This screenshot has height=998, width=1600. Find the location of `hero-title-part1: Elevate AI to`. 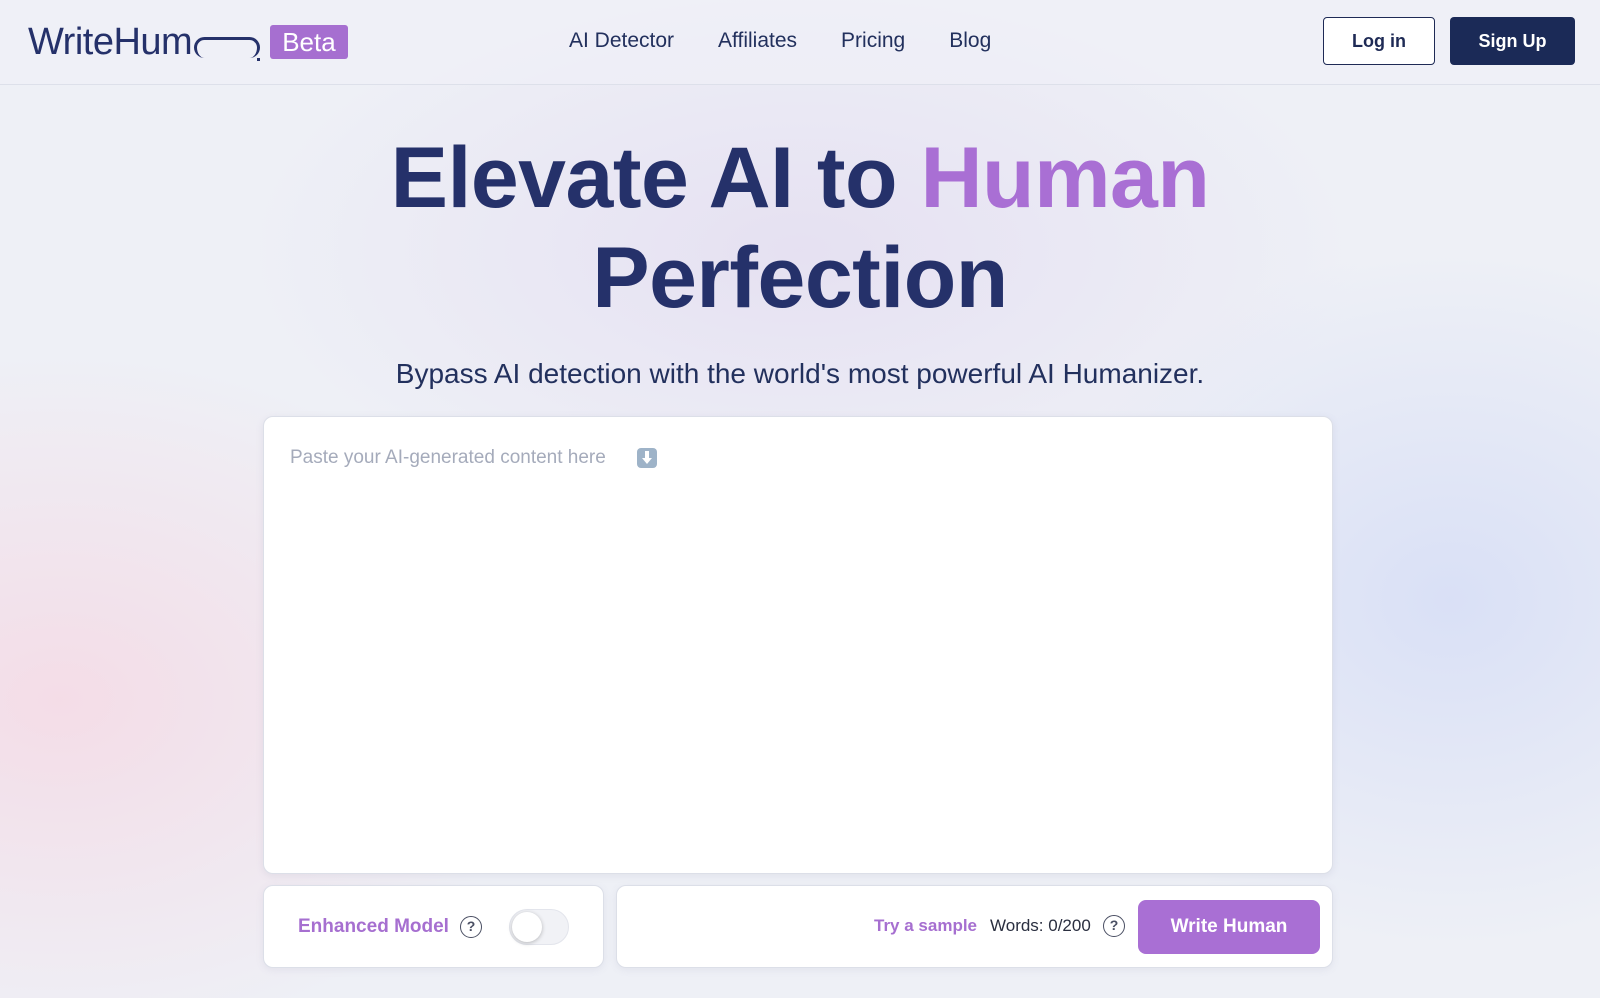

hero-title-part1: Elevate AI to is located at coordinates (655, 178).